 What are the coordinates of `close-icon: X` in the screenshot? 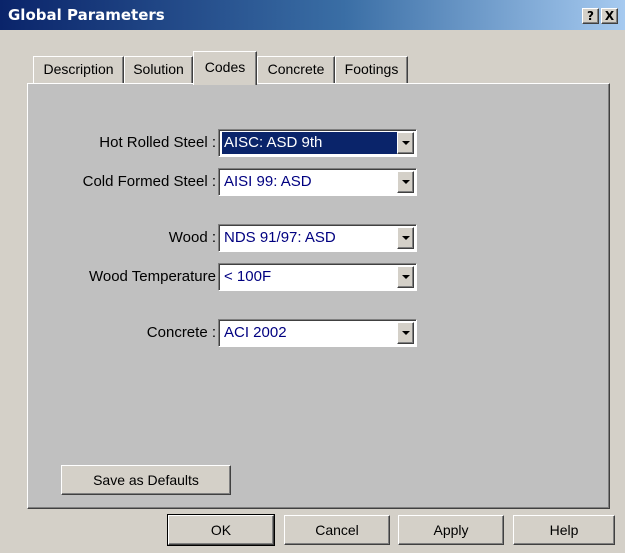 It's located at (609, 16).